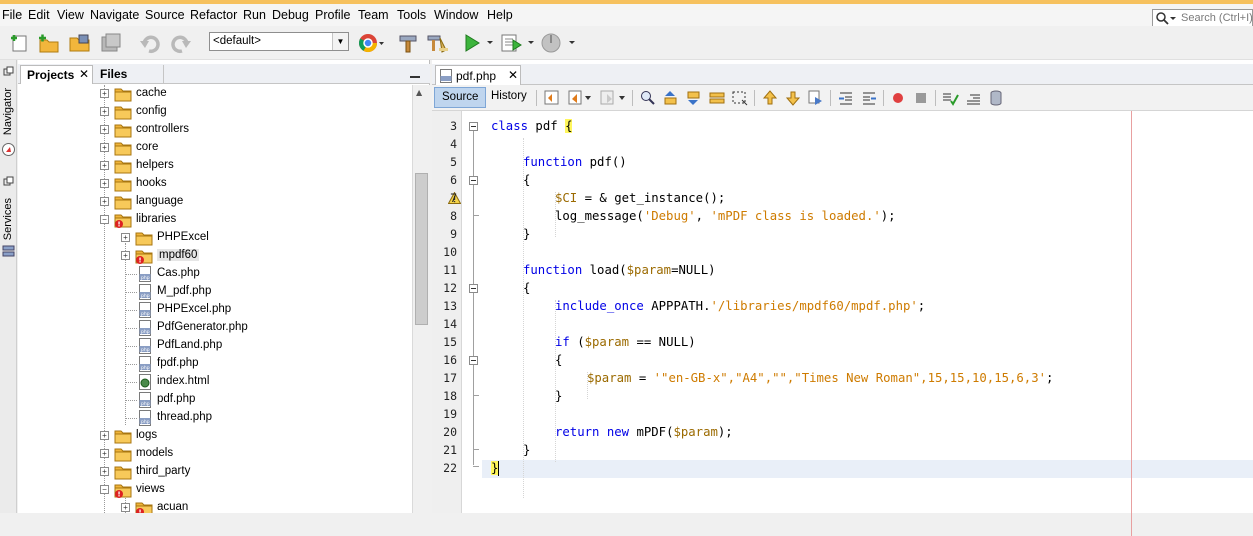 This screenshot has height=536, width=1253. What do you see at coordinates (421, 249) in the screenshot?
I see `tree-scroll-thumb` at bounding box center [421, 249].